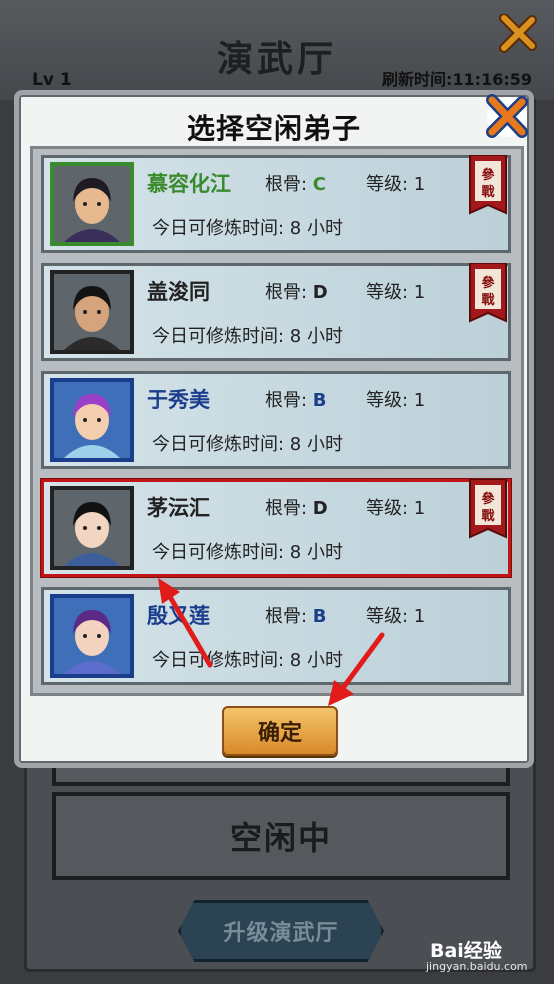 The height and width of the screenshot is (984, 554). What do you see at coordinates (281, 931) in the screenshot?
I see `upgrade-hall-button: 升级演武厅` at bounding box center [281, 931].